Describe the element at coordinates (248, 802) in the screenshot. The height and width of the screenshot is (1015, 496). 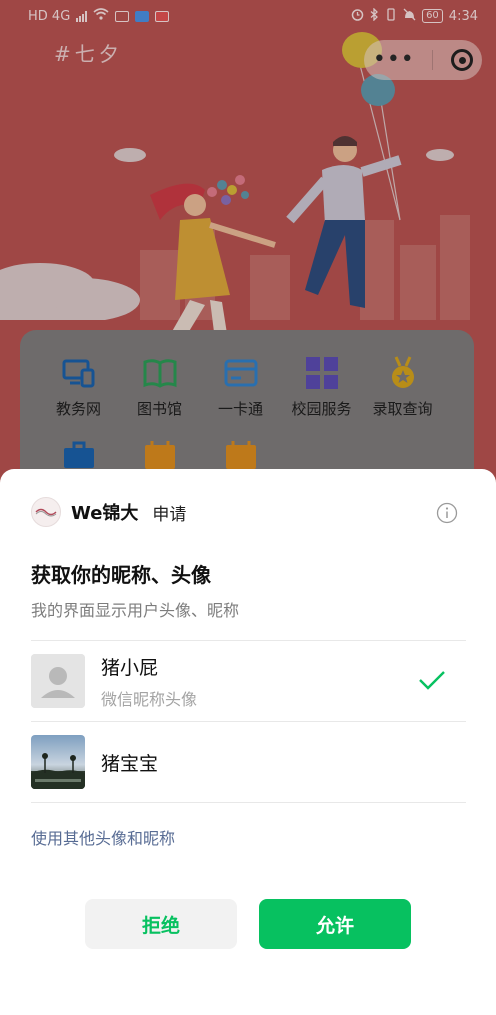
I see `divider` at that location.